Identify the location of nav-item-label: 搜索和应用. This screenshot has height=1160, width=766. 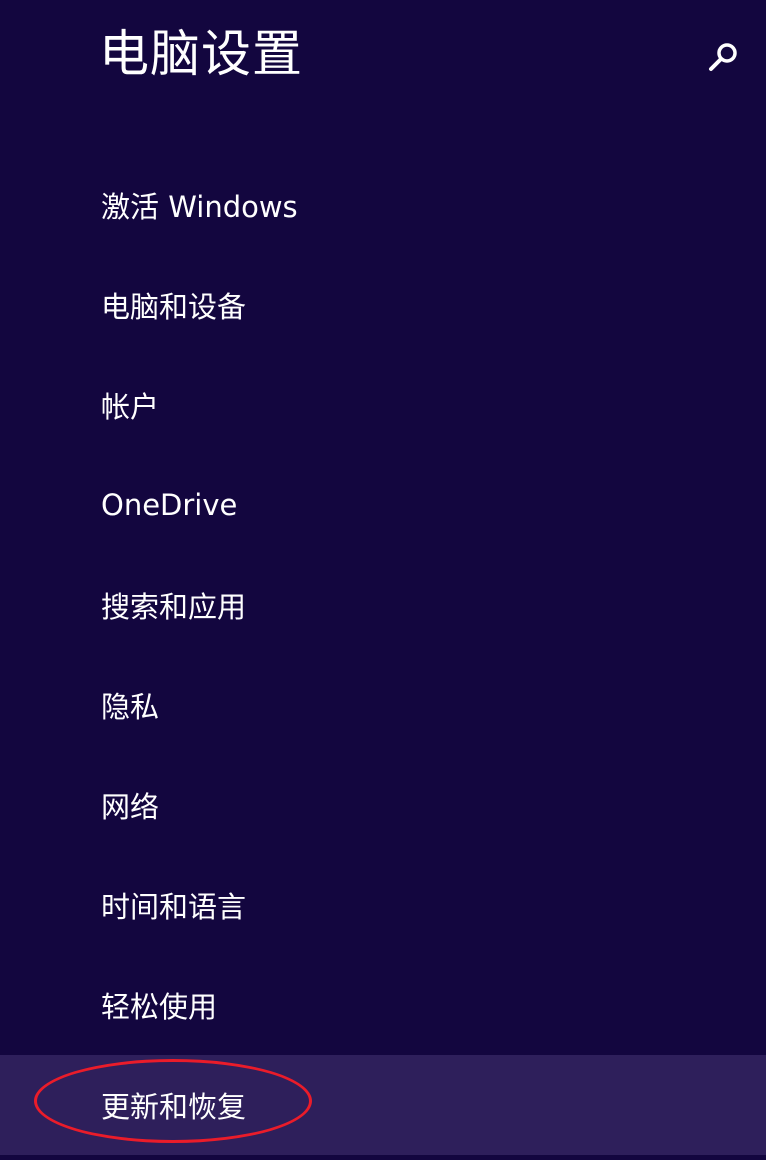
(174, 607).